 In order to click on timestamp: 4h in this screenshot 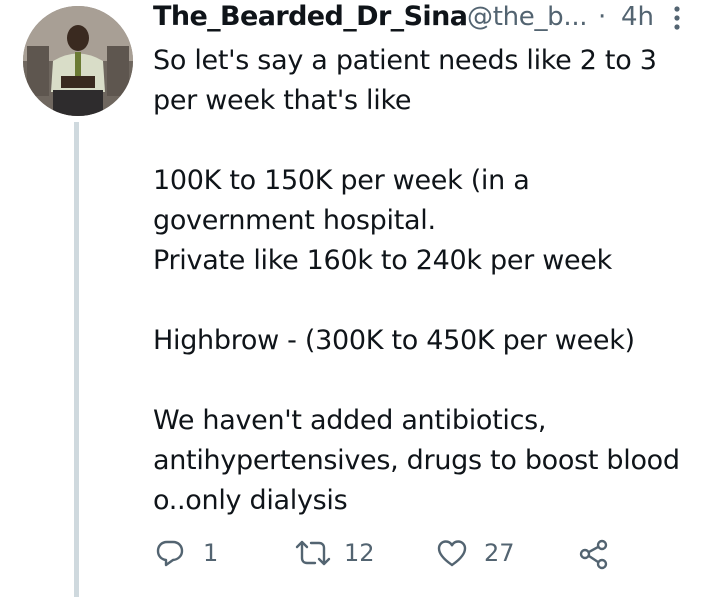, I will do `click(637, 17)`.